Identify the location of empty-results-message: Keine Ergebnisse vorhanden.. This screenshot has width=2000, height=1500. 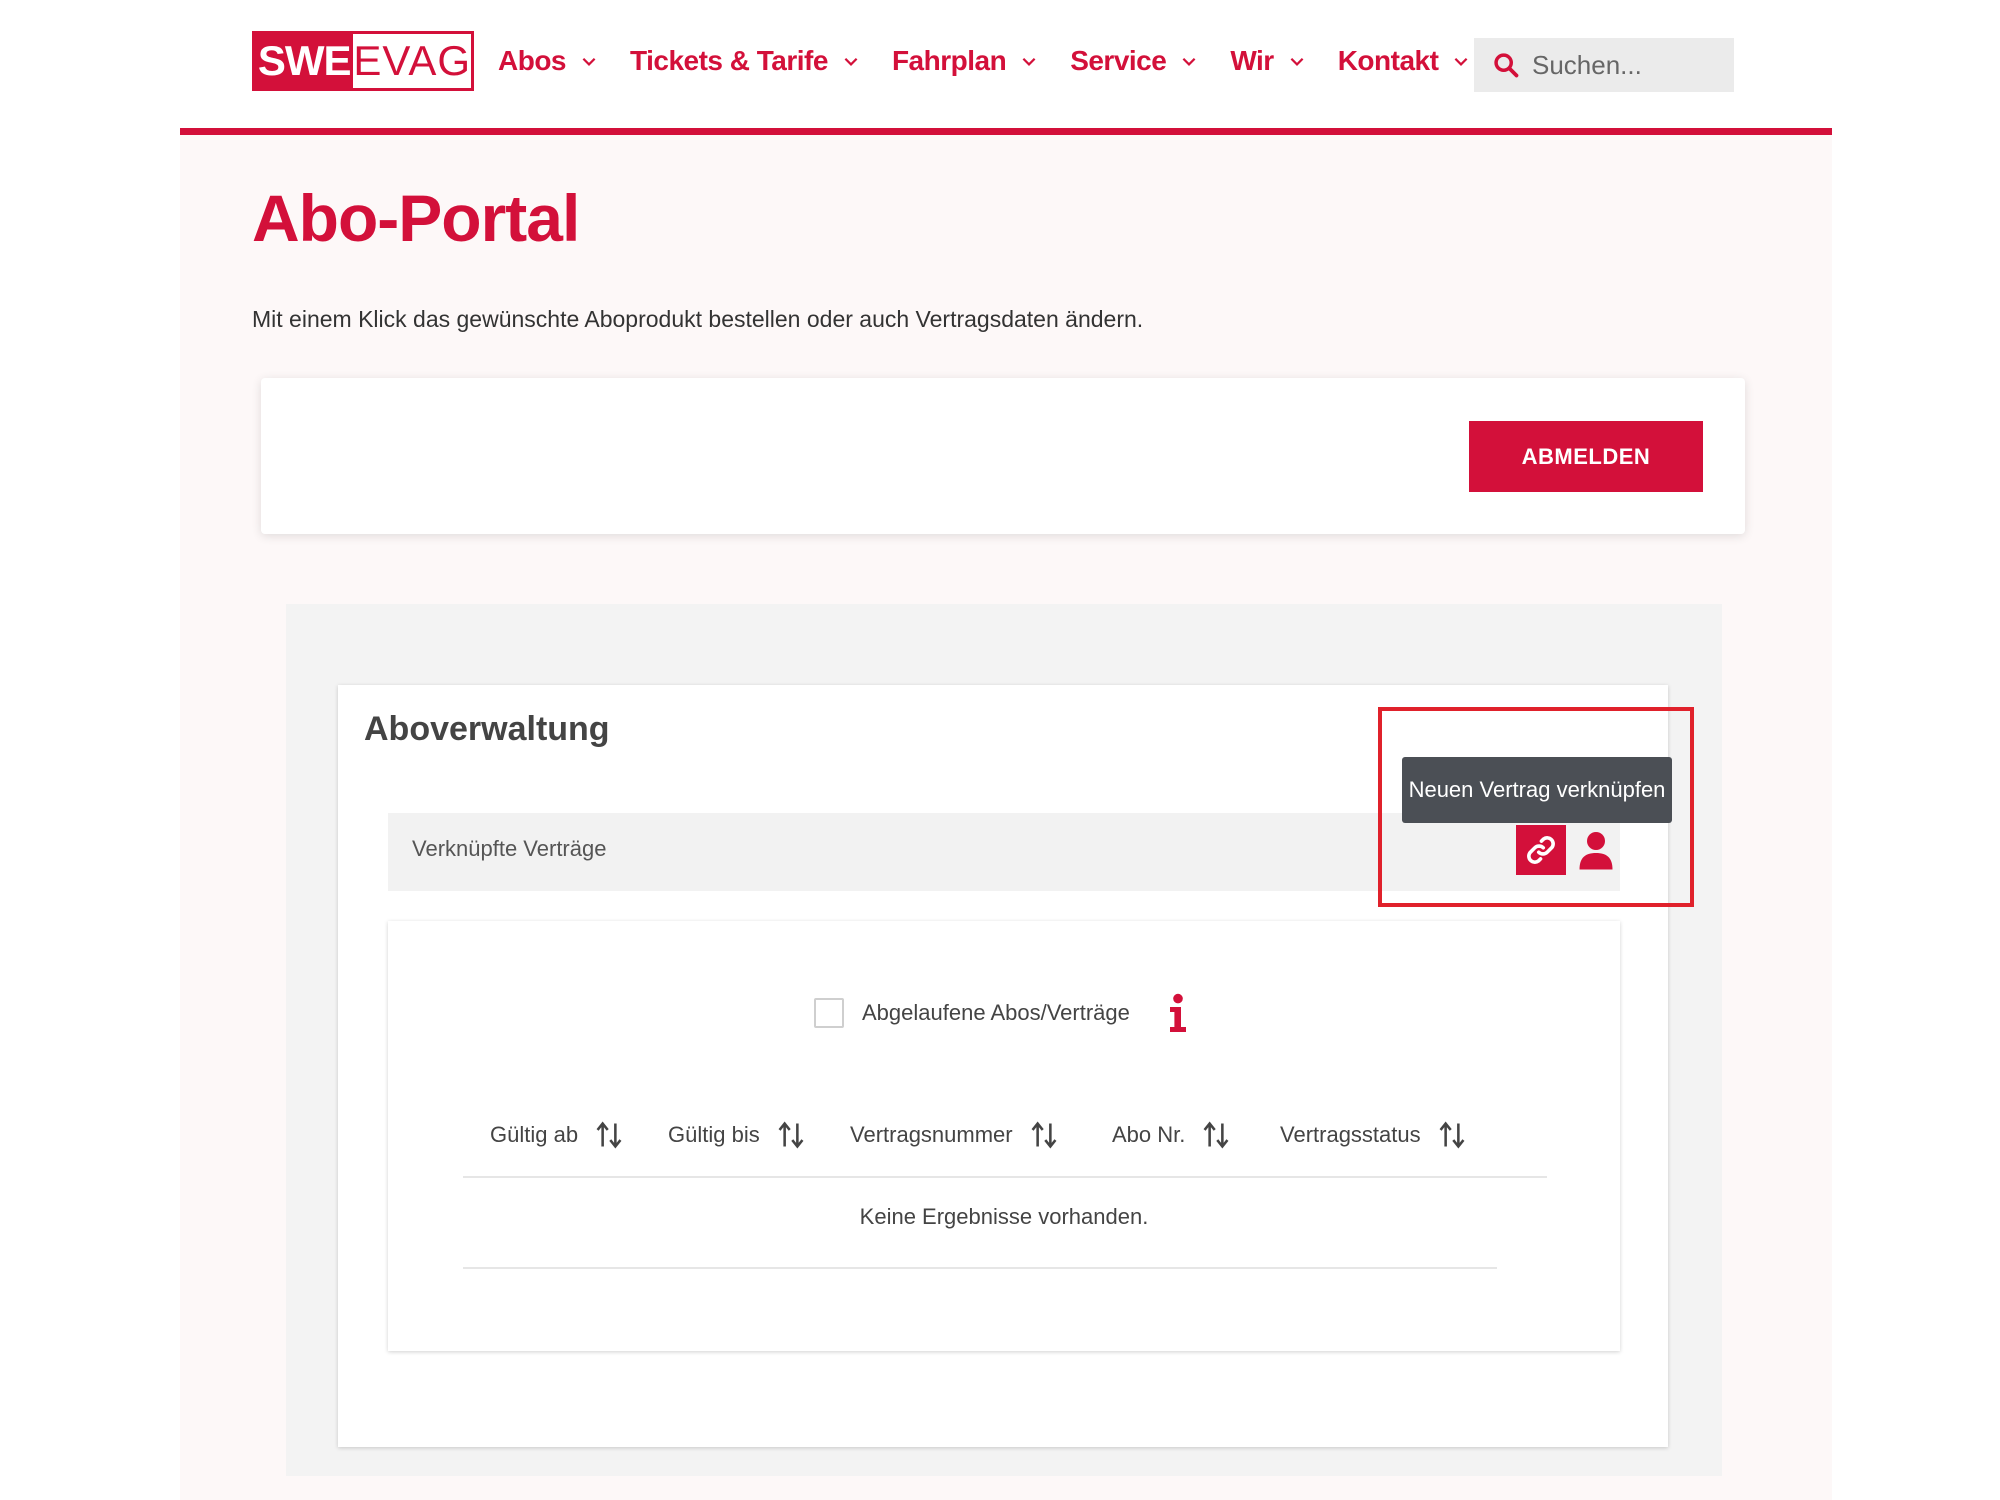
(1004, 1216).